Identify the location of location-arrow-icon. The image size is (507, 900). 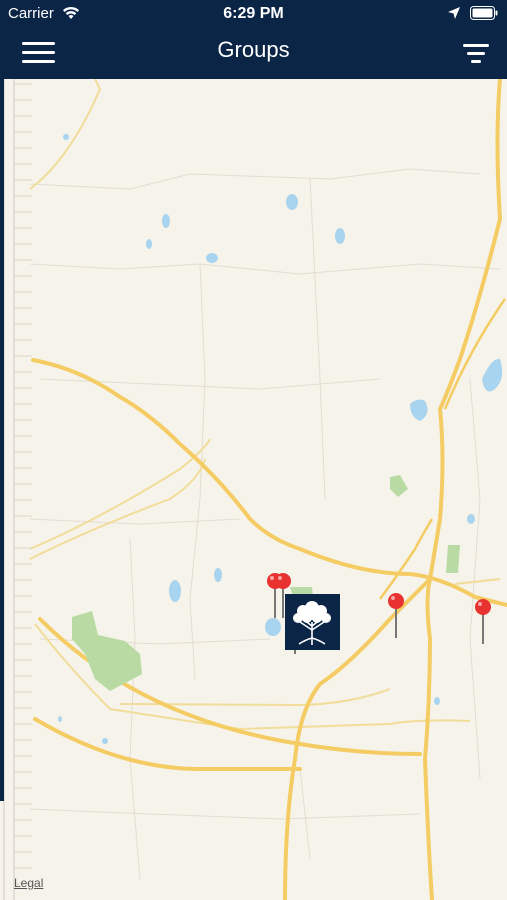
(454, 13).